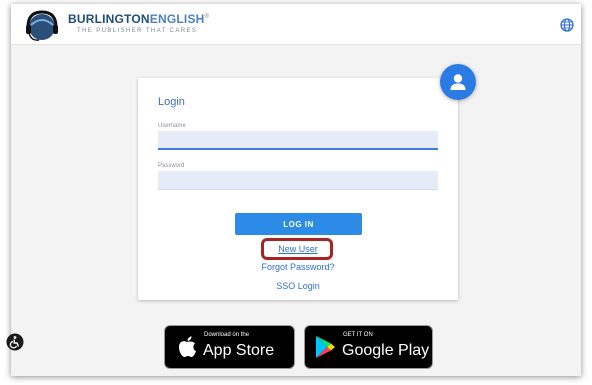 The width and height of the screenshot is (592, 385). Describe the element at coordinates (171, 166) in the screenshot. I see `password-label: Password` at that location.